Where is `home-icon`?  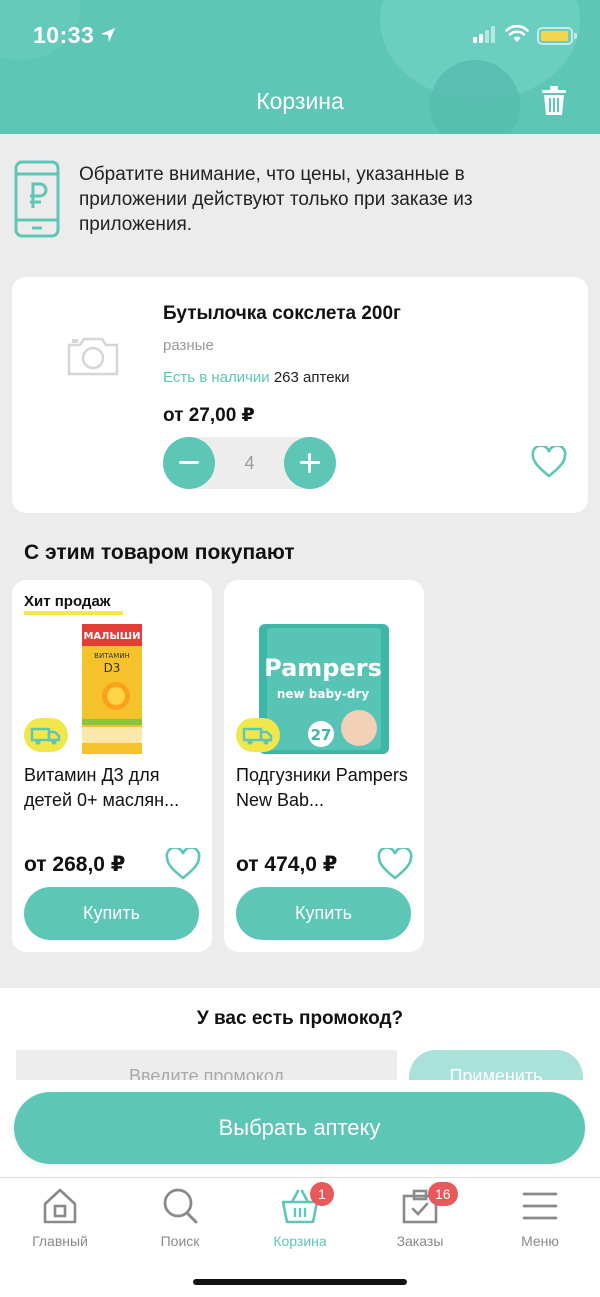
home-icon is located at coordinates (60, 1206).